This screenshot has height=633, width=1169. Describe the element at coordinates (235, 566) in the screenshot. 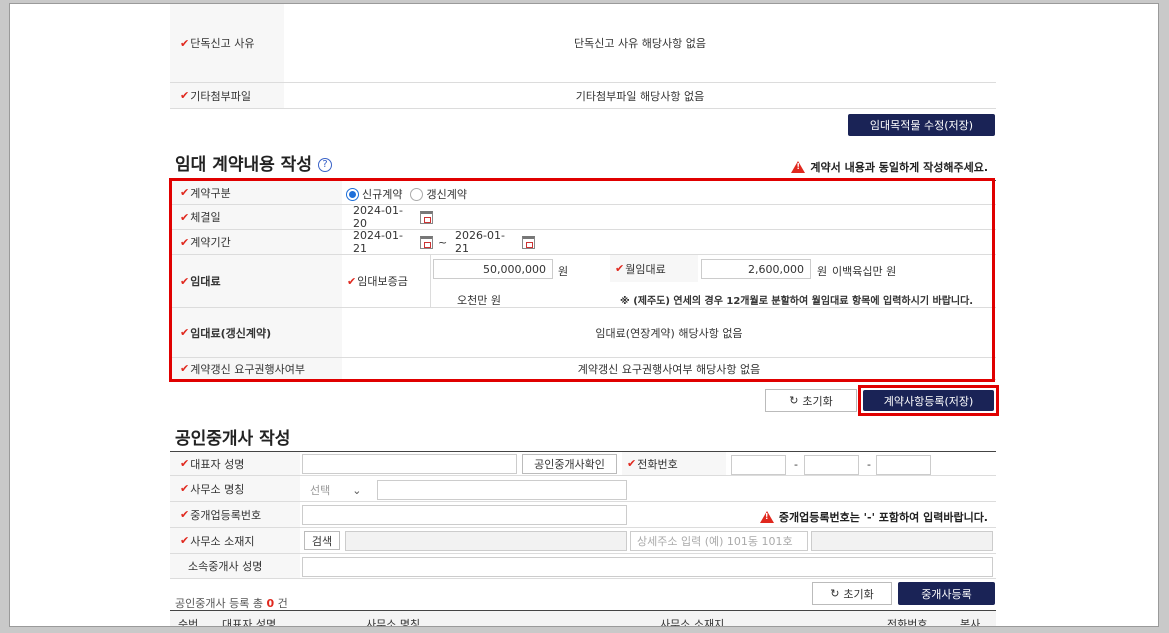

I see `affiliated-label: 소속중개사 성명` at that location.